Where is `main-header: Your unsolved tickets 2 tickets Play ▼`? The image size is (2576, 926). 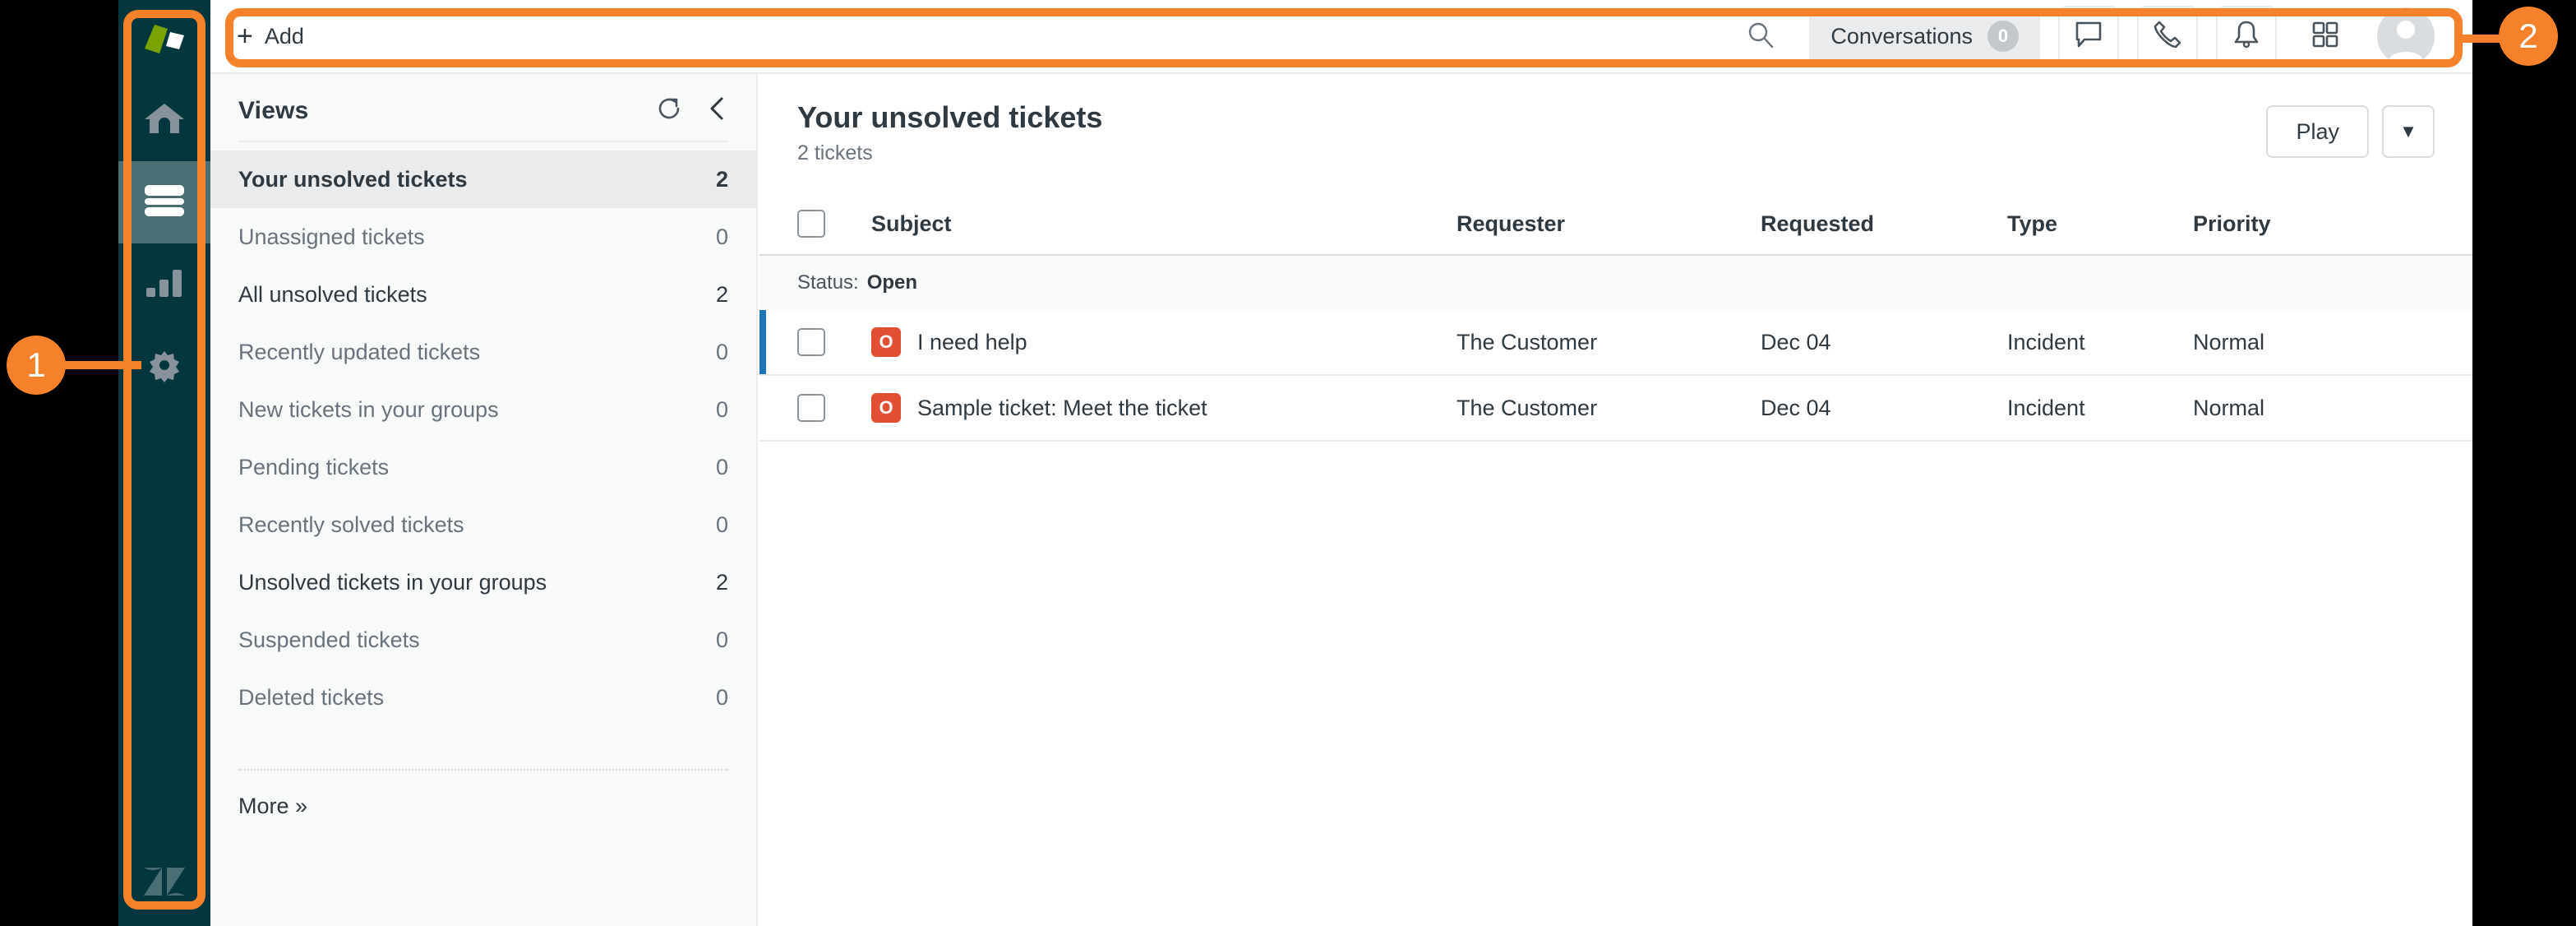 main-header: Your unsolved tickets 2 tickets Play ▼ is located at coordinates (1616, 119).